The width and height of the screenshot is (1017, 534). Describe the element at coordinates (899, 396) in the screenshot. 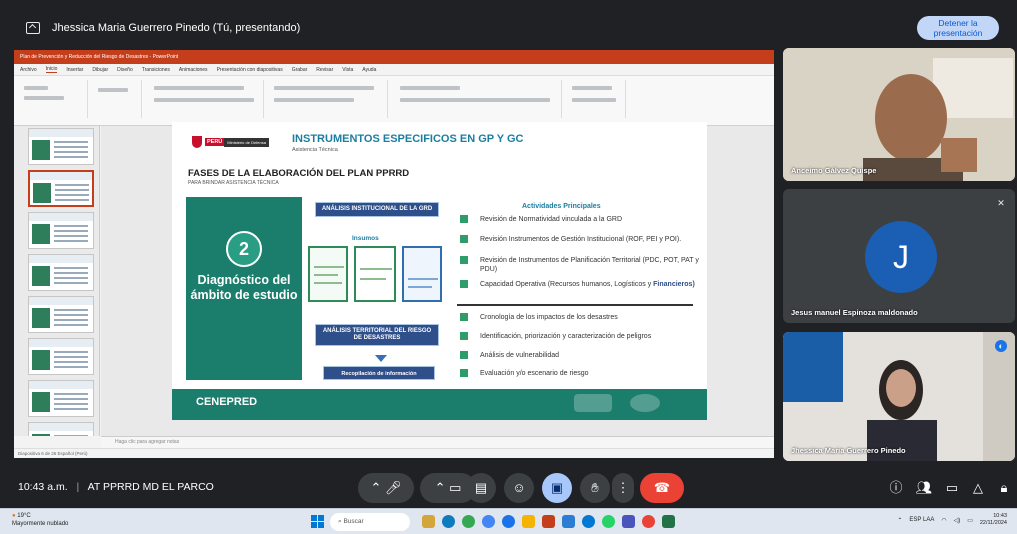

I see `participant-tile: ◐ Jhessica Maria Guerrero Pinedo` at that location.